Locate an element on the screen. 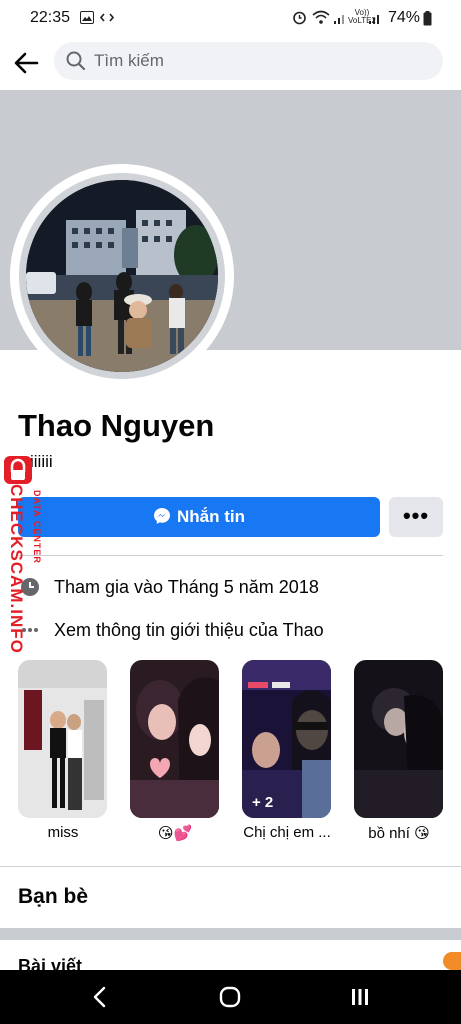 The height and width of the screenshot is (1024, 461). signal-icon is located at coordinates (340, 20).